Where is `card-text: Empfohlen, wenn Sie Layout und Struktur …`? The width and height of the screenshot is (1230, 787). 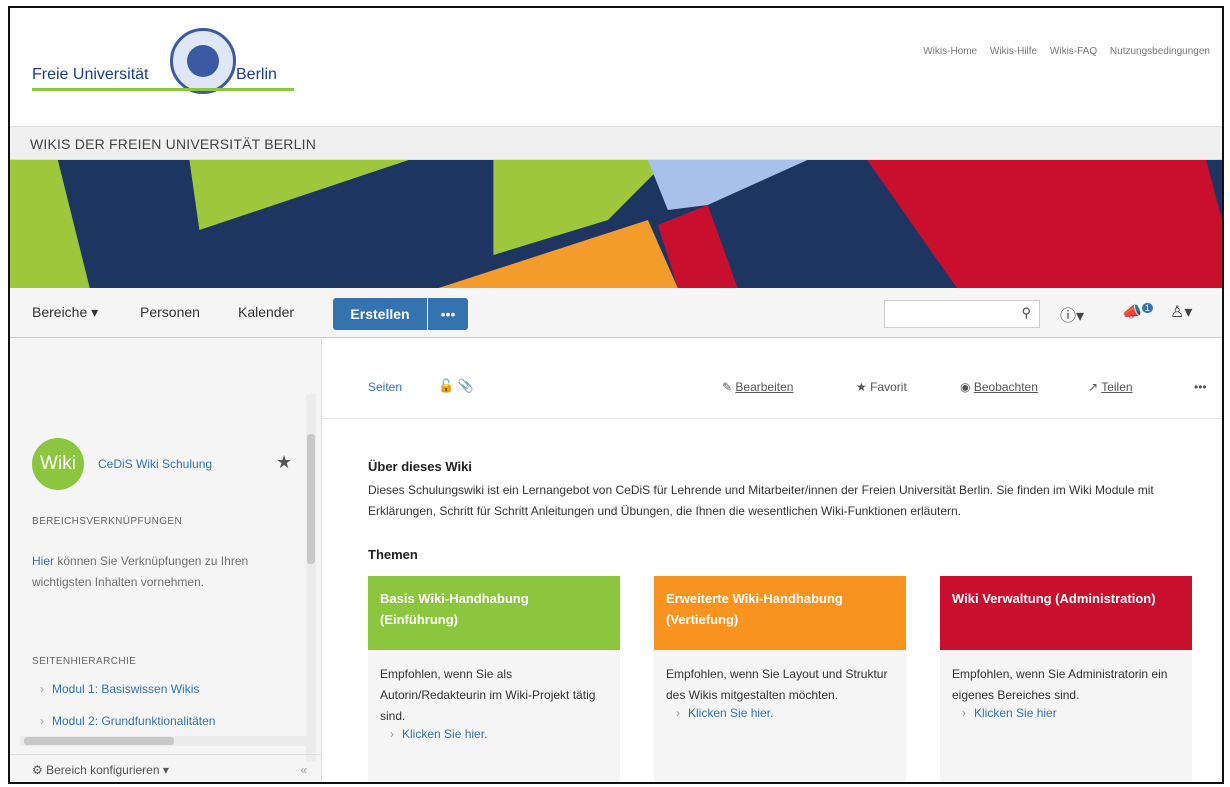 card-text: Empfohlen, wenn Sie Layout und Struktur … is located at coordinates (777, 684).